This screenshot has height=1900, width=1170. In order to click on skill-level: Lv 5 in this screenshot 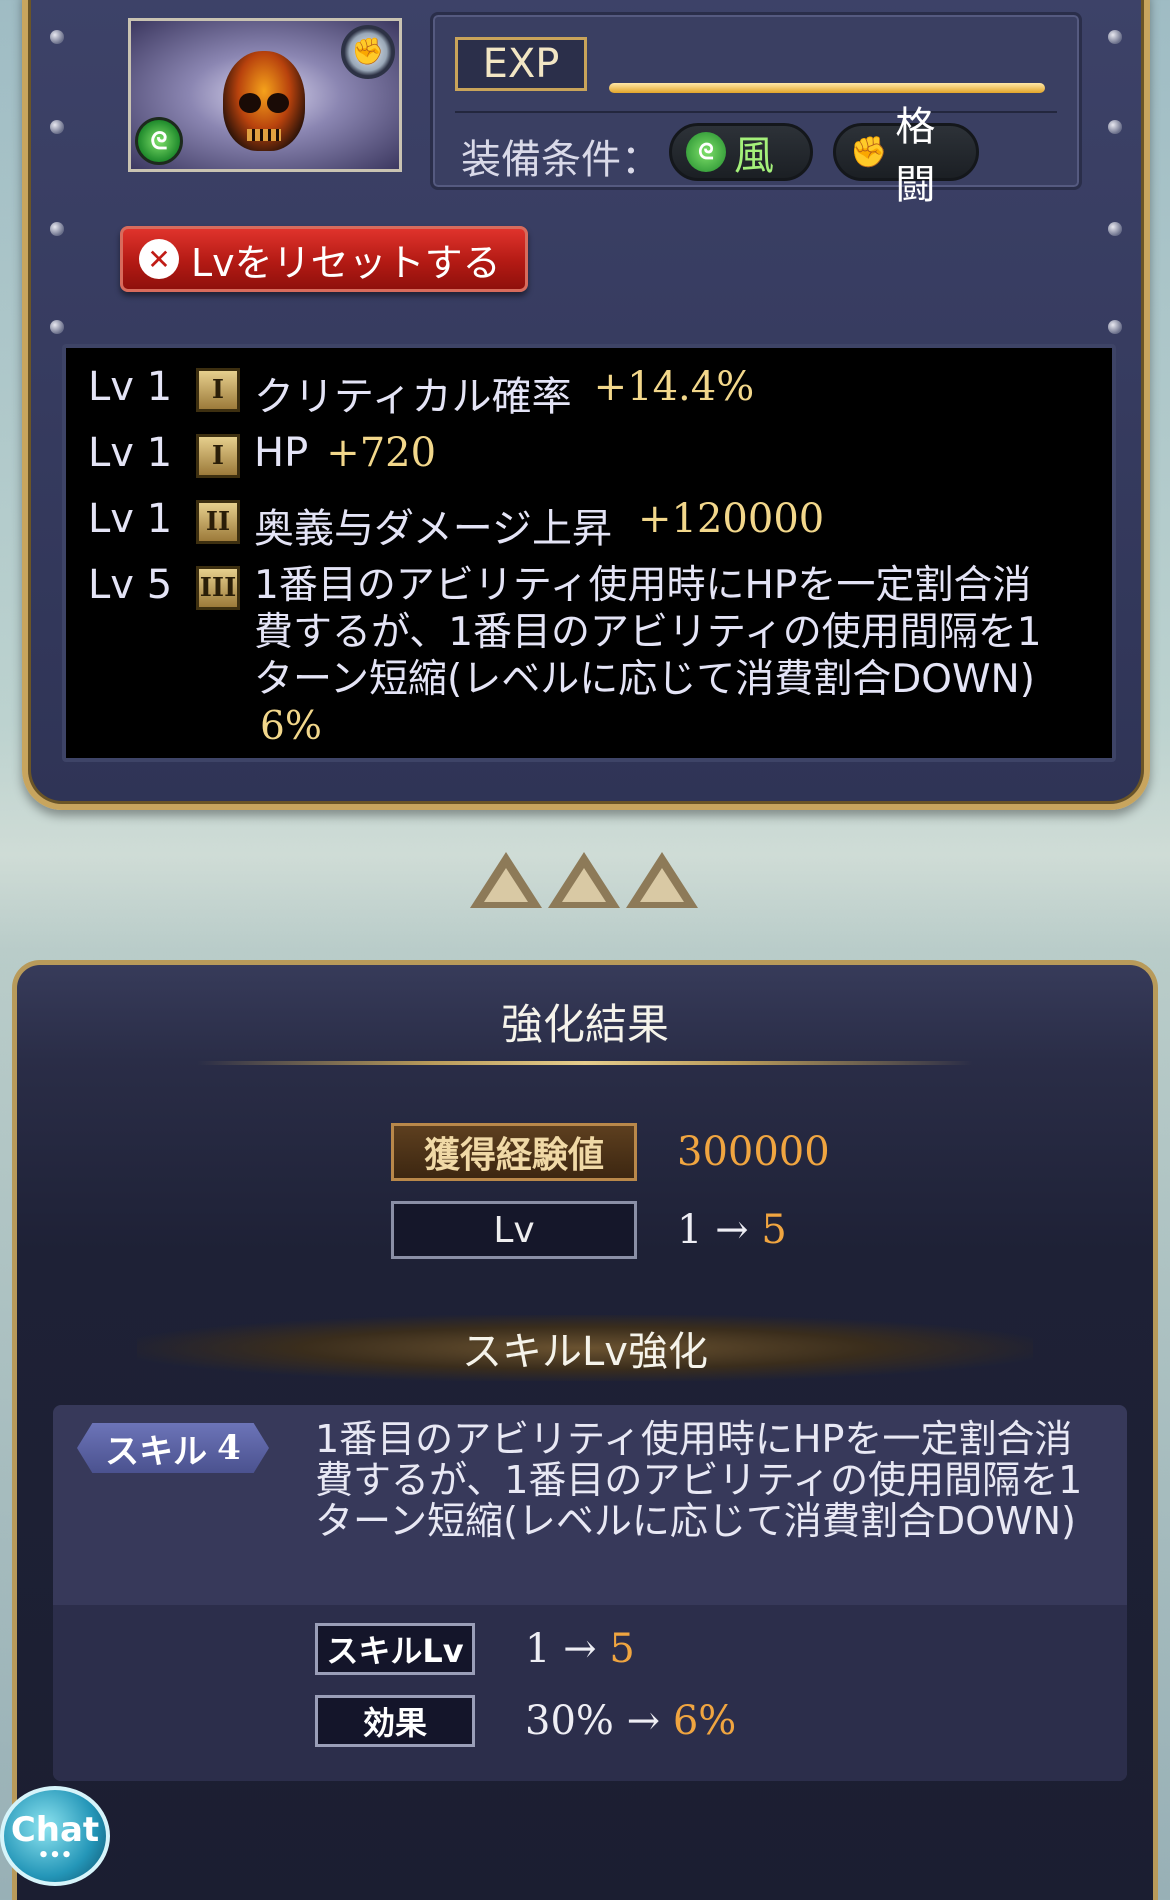, I will do `click(130, 585)`.